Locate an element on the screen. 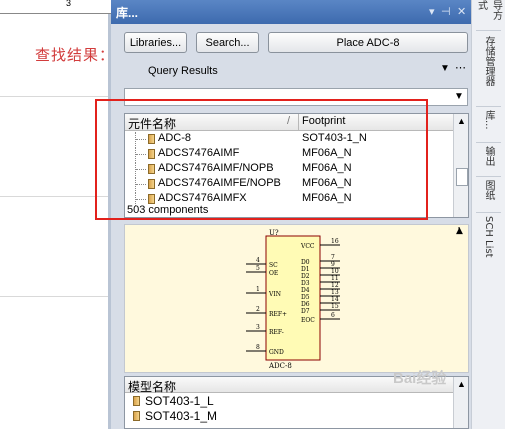 Image resolution: width=505 pixels, height=429 pixels. pin-number: 3 is located at coordinates (258, 327).